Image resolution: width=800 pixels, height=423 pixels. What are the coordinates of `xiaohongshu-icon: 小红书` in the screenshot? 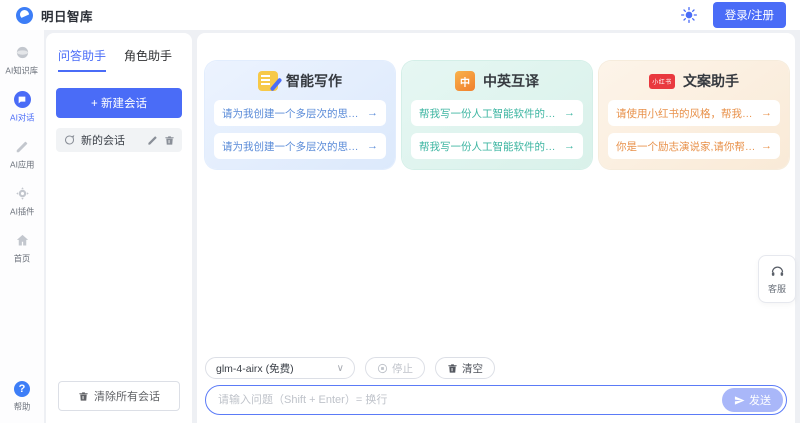 It's located at (662, 81).